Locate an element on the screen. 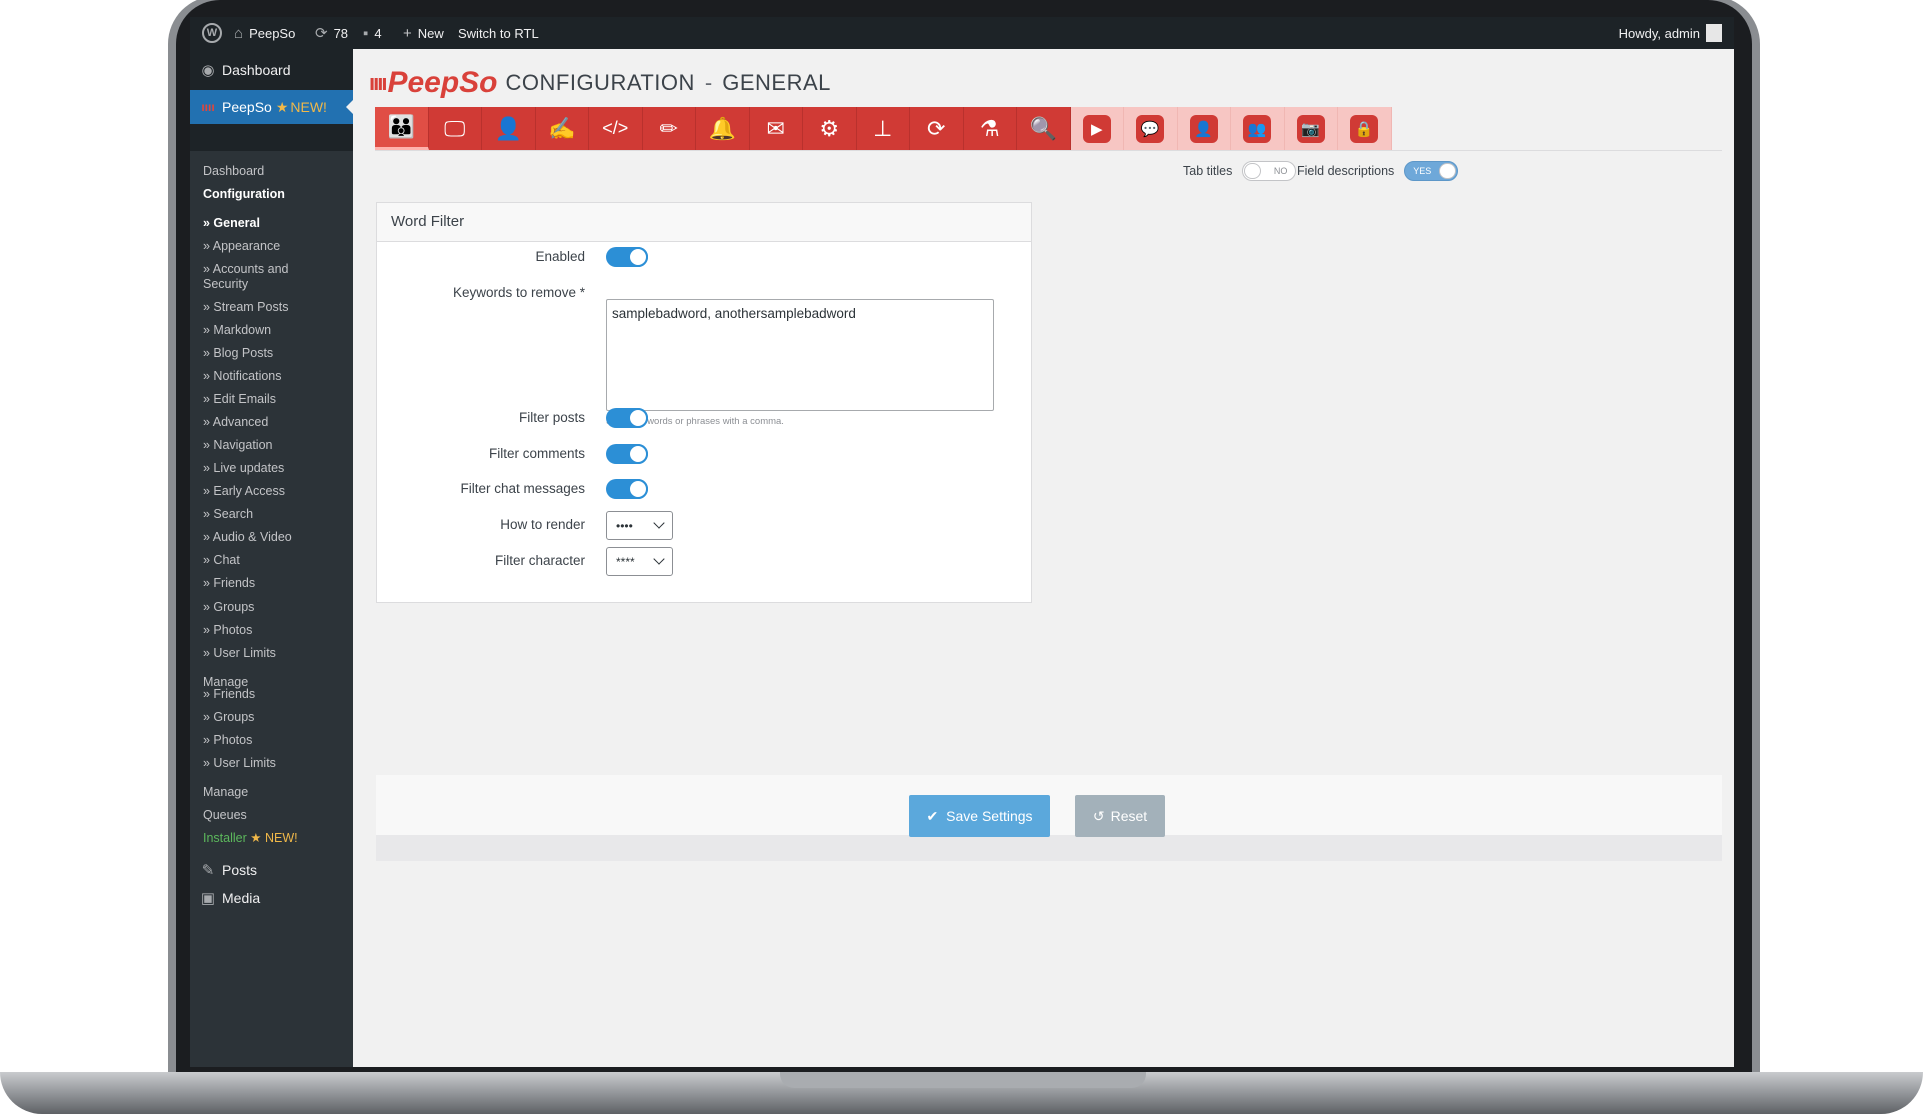 The width and height of the screenshot is (1923, 1118). community-icon: 👪 is located at coordinates (401, 126).